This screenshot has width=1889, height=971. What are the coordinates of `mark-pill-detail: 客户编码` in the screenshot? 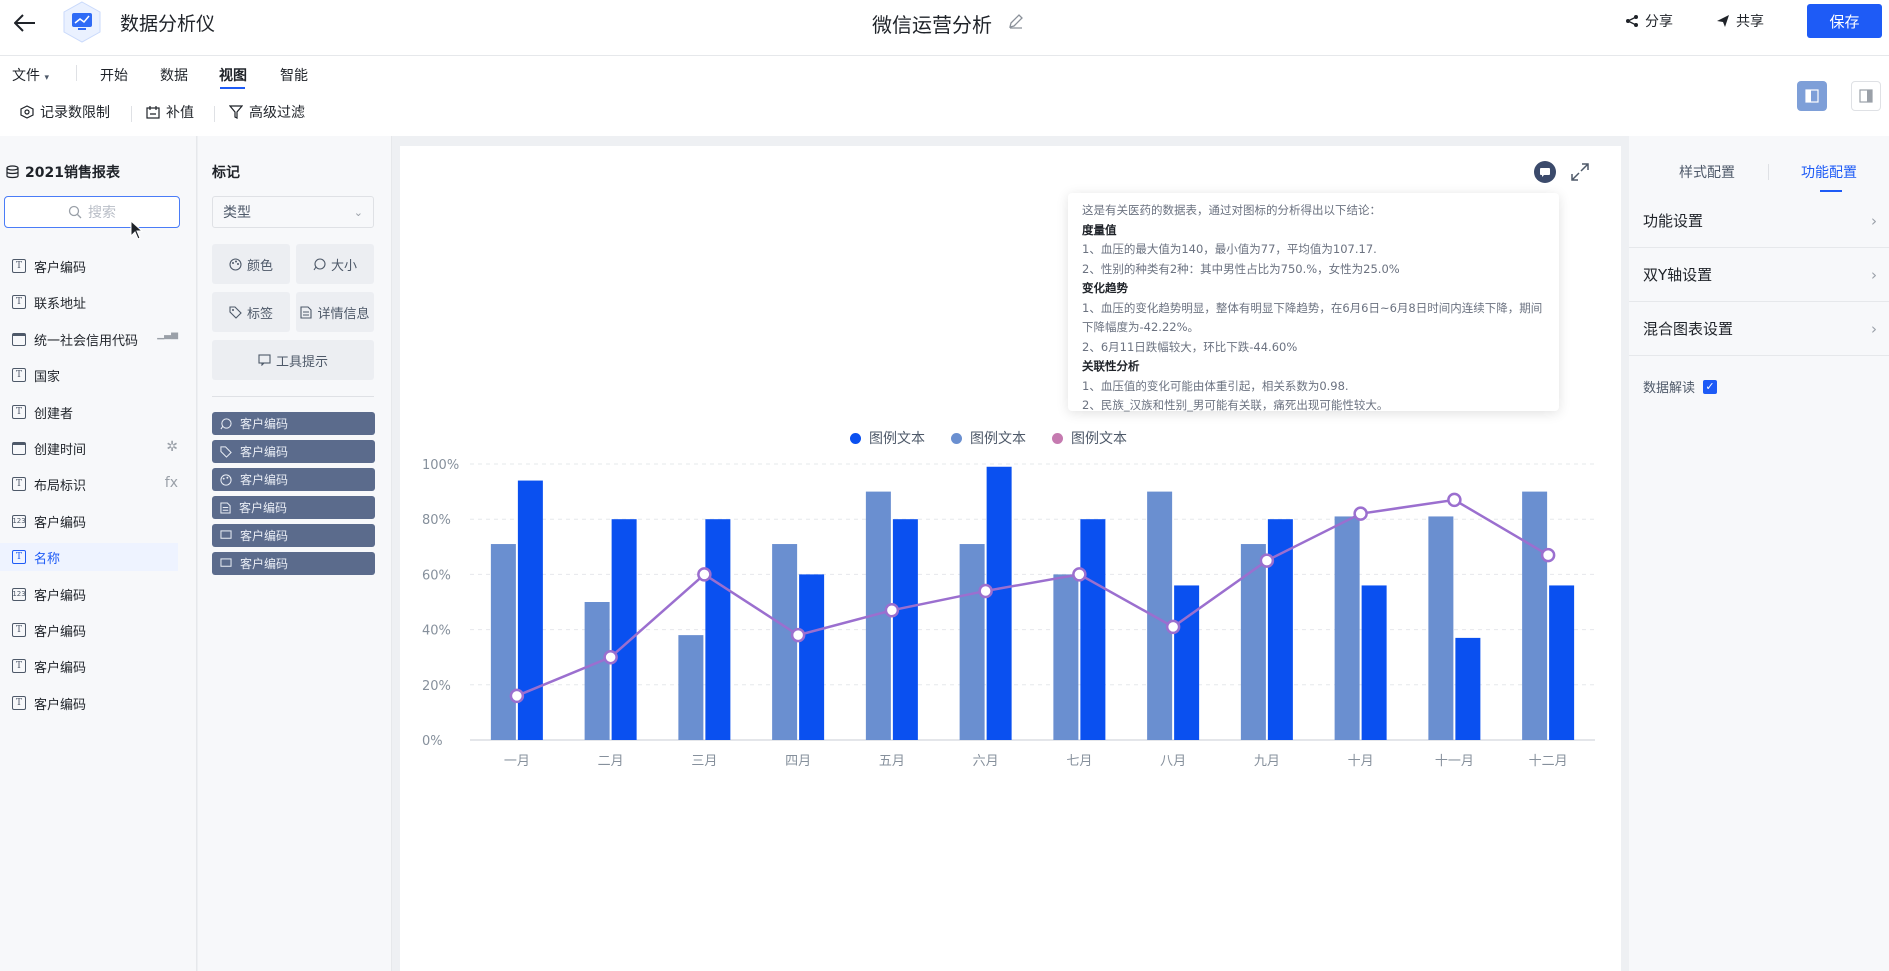 It's located at (293, 507).